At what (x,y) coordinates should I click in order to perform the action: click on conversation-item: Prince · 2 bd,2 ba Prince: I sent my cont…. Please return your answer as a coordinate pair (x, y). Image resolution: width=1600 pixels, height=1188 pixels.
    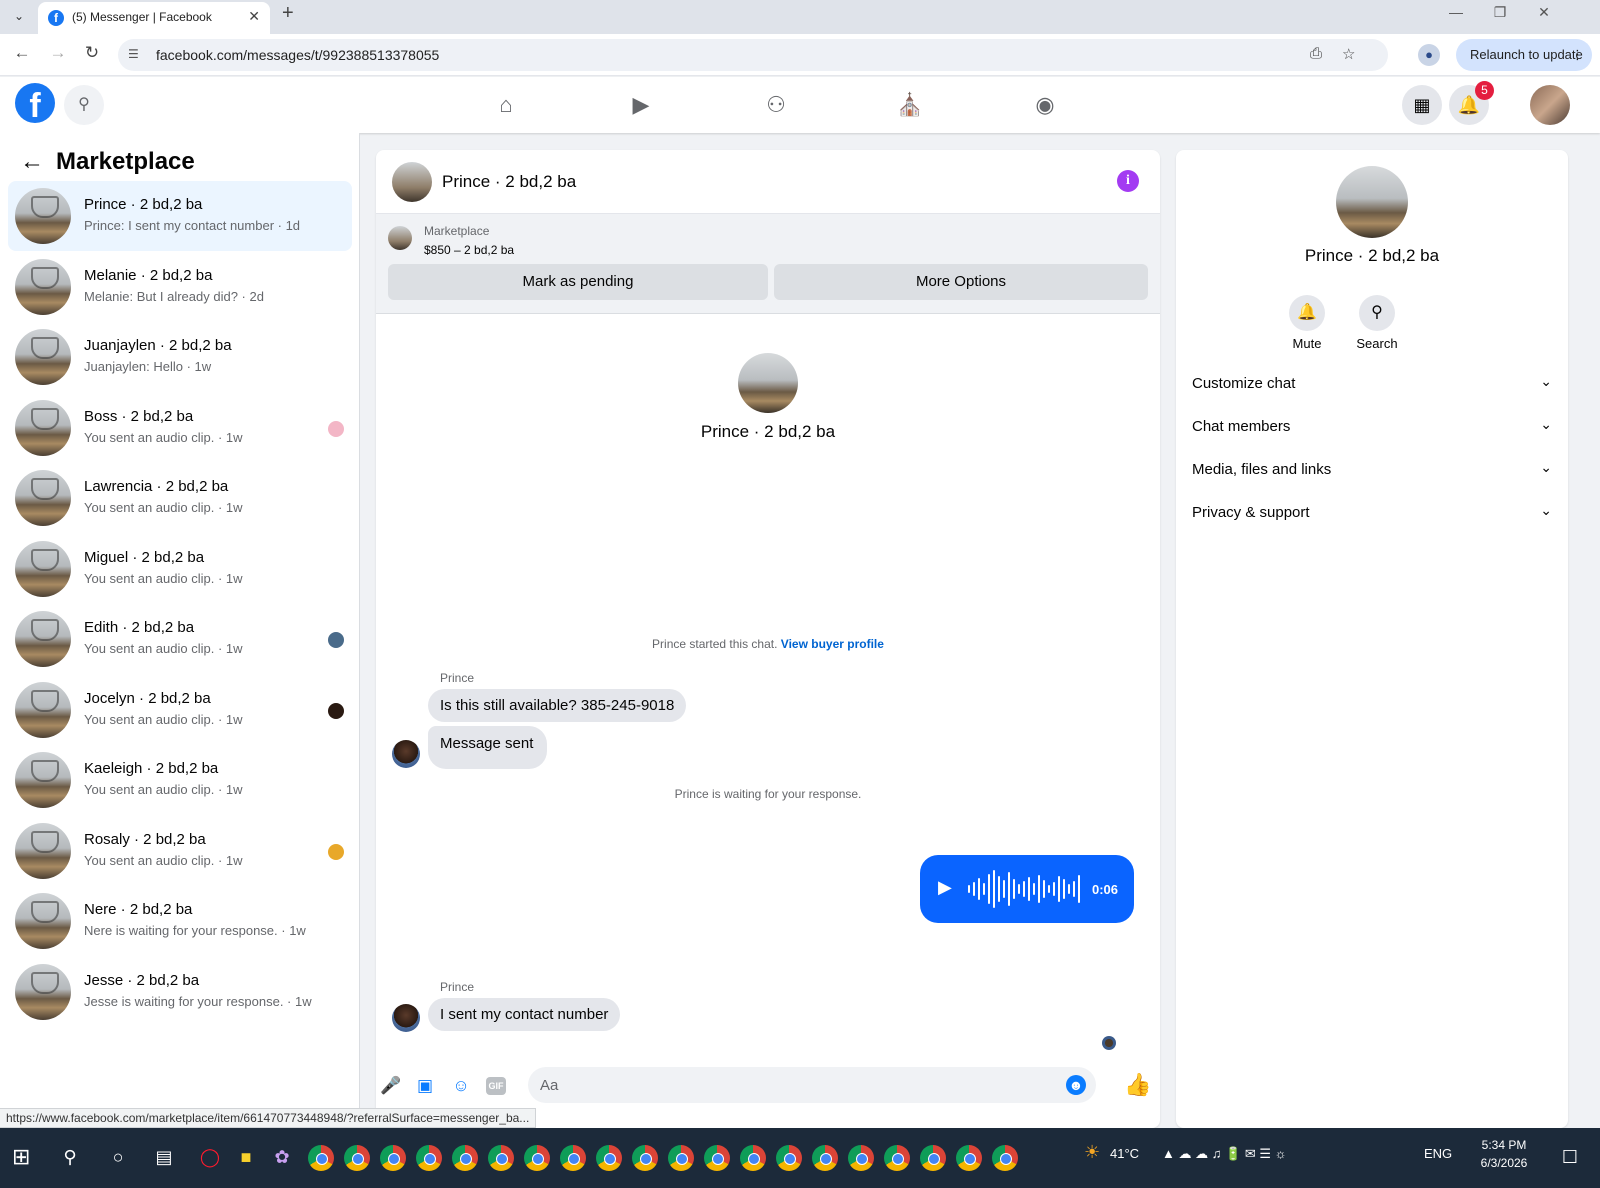
    Looking at the image, I should click on (180, 216).